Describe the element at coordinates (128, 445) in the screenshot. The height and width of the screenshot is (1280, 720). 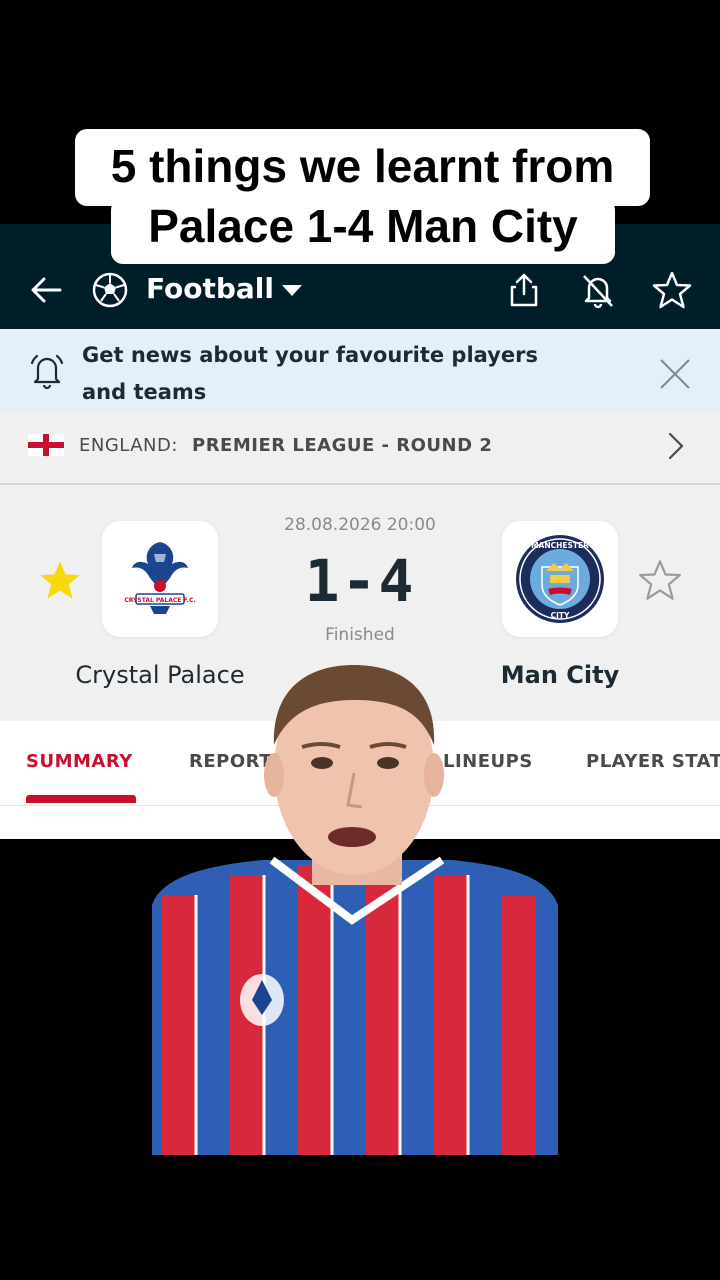
I see `league-country: ENGLAND:` at that location.